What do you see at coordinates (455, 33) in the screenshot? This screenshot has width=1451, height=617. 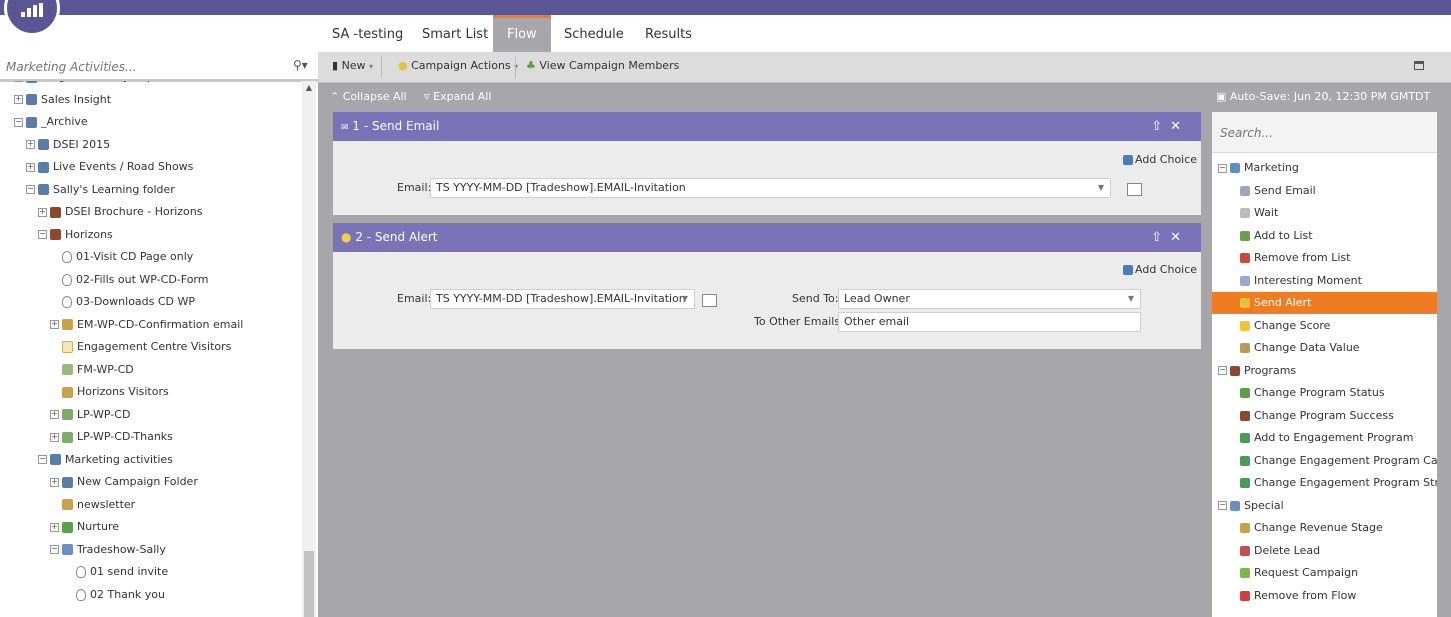 I see `tab-smart-list: Smart List` at bounding box center [455, 33].